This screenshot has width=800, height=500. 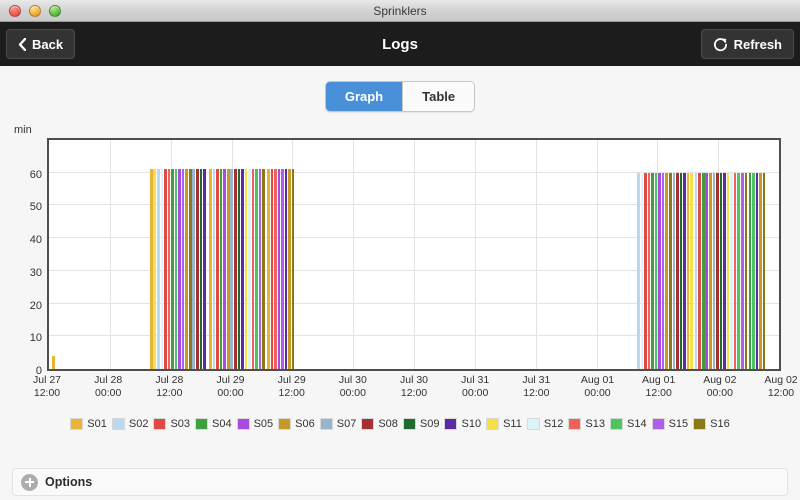 I want to click on y-axis-tick-label: 40, so click(x=35, y=240).